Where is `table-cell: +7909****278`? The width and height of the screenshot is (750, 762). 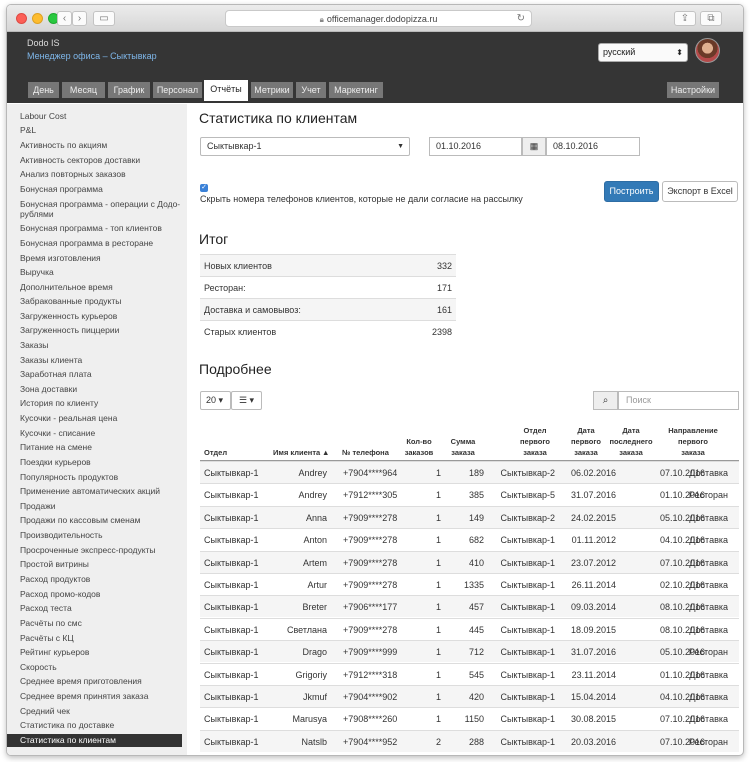 table-cell: +7909****278 is located at coordinates (370, 517).